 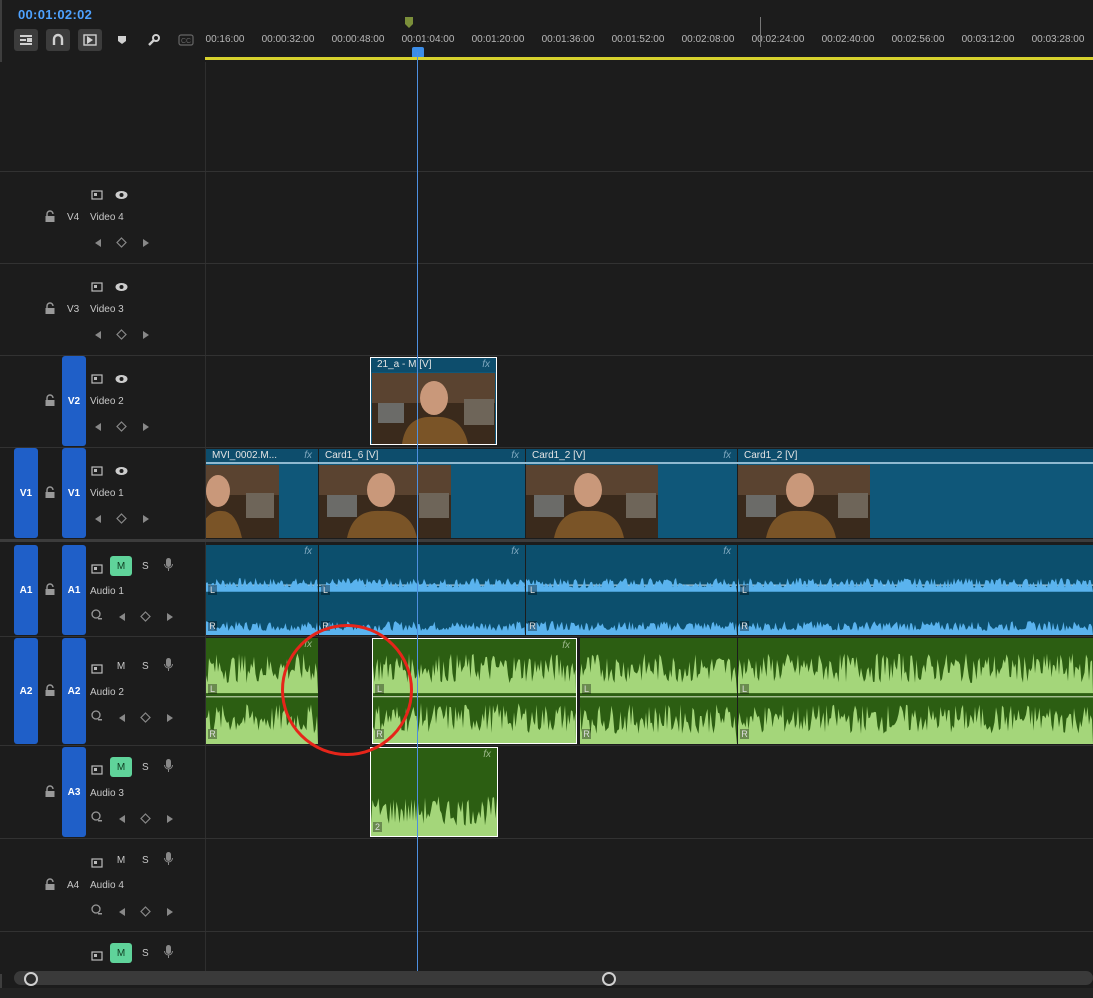 What do you see at coordinates (107, 493) in the screenshot?
I see `track-name: Video 1` at bounding box center [107, 493].